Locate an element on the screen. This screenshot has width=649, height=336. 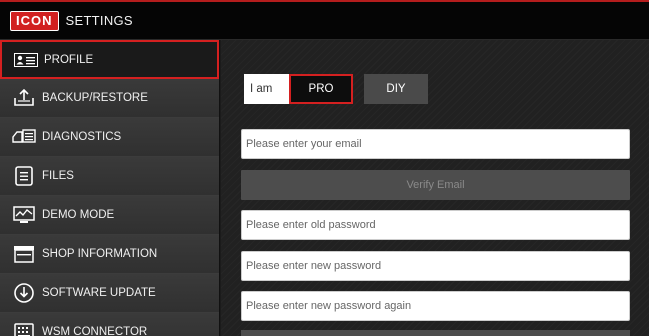
title-bar: ICON SETTINGS is located at coordinates (324, 20).